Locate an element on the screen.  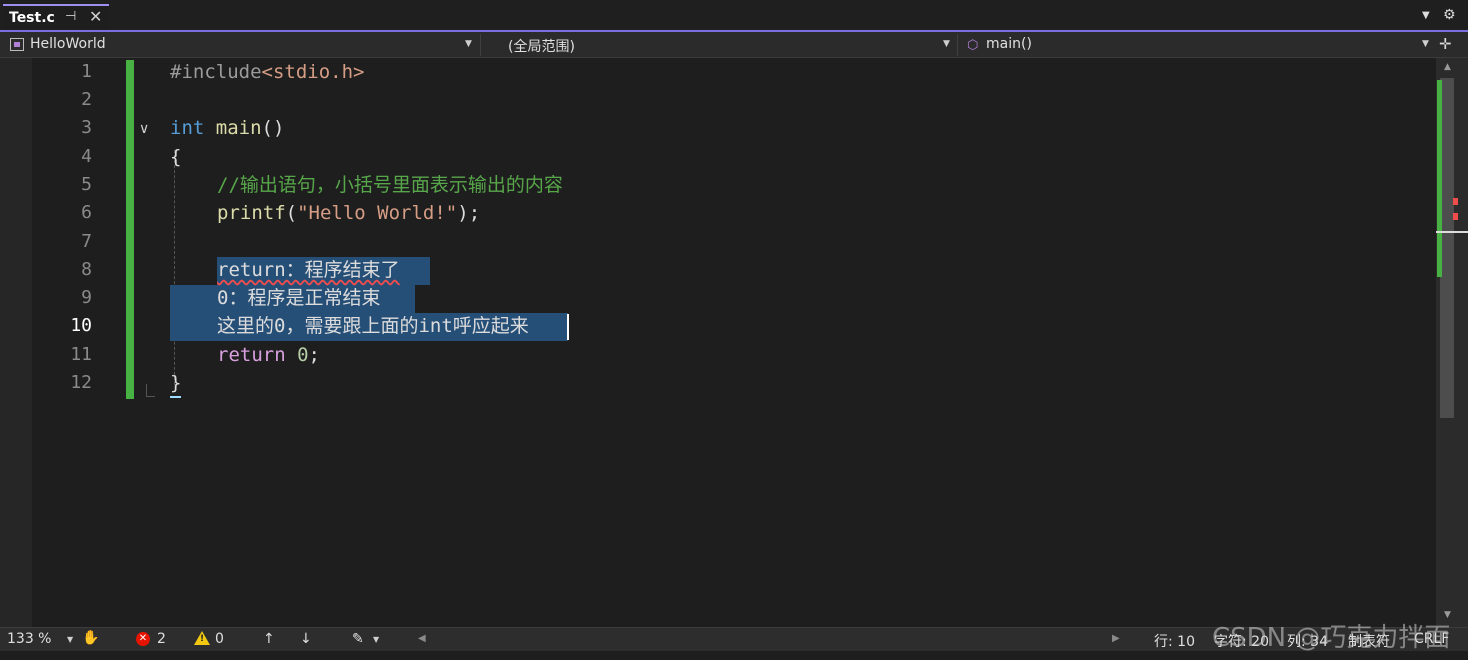
line-indicator: 行: 10 is located at coordinates (1174, 641).